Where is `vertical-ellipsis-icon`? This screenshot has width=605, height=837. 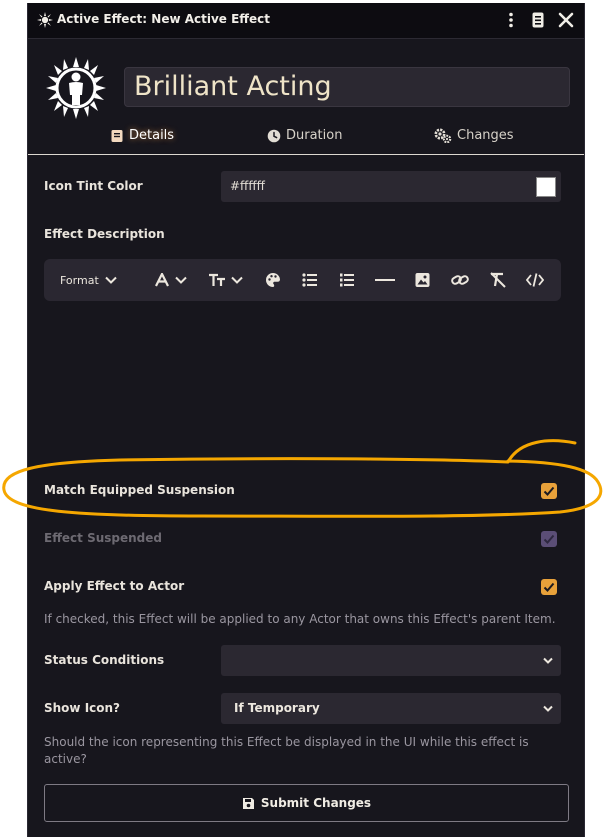
vertical-ellipsis-icon is located at coordinates (511, 20).